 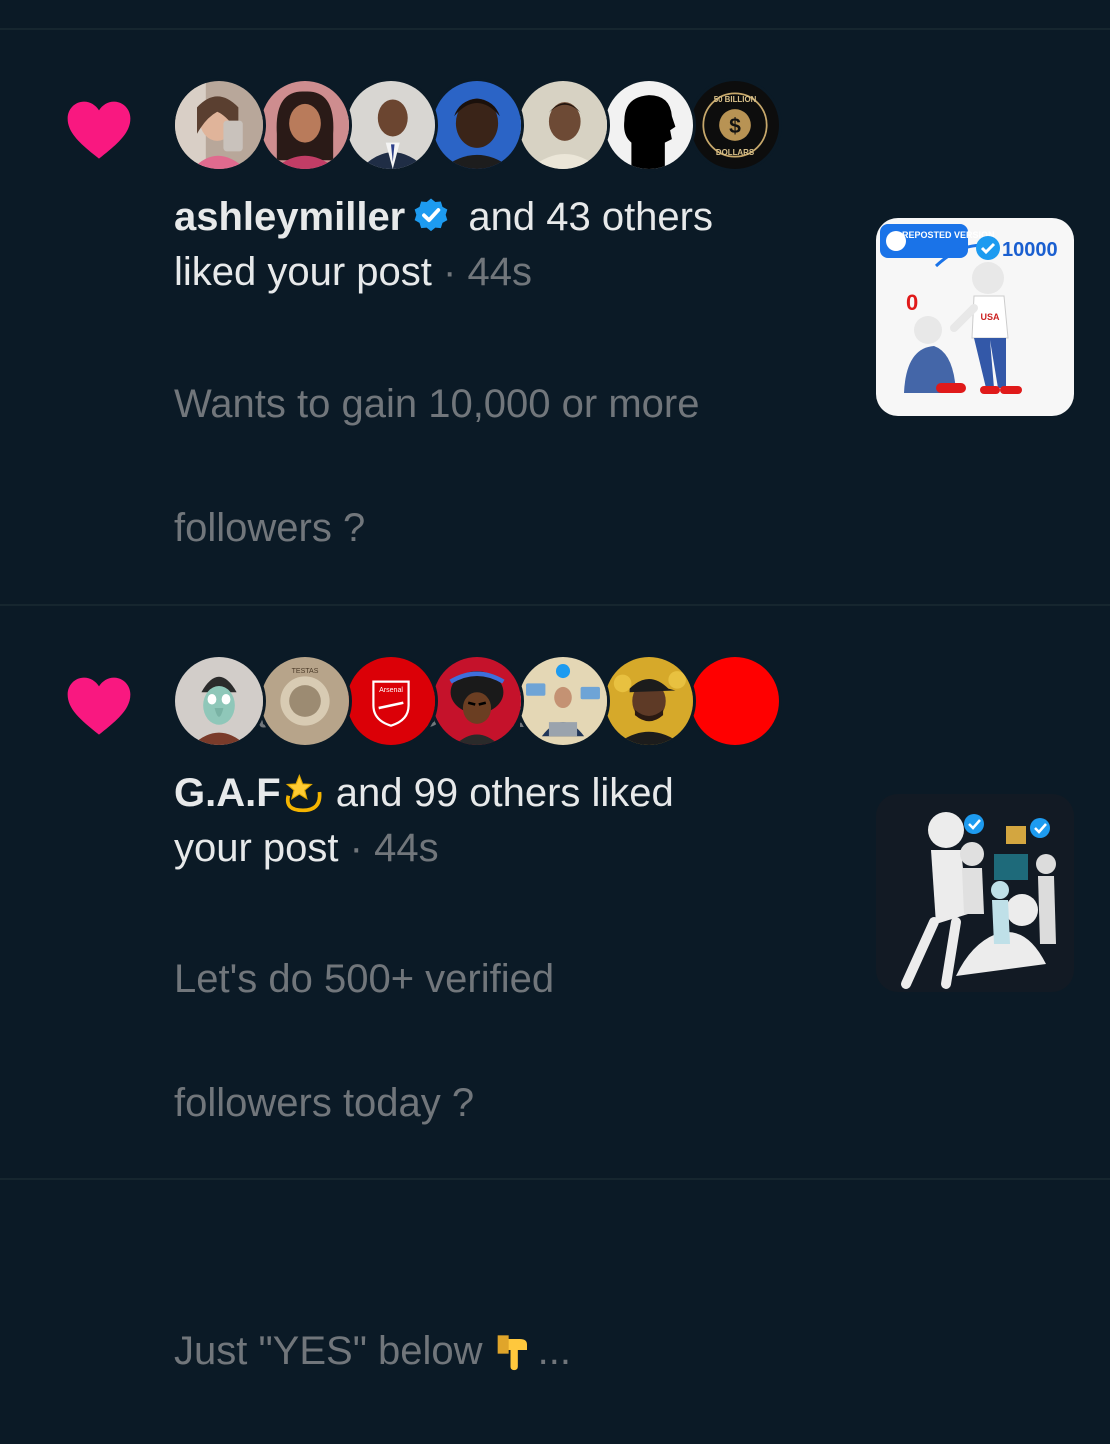 I want to click on headline-action: your post, so click(x=256, y=848).